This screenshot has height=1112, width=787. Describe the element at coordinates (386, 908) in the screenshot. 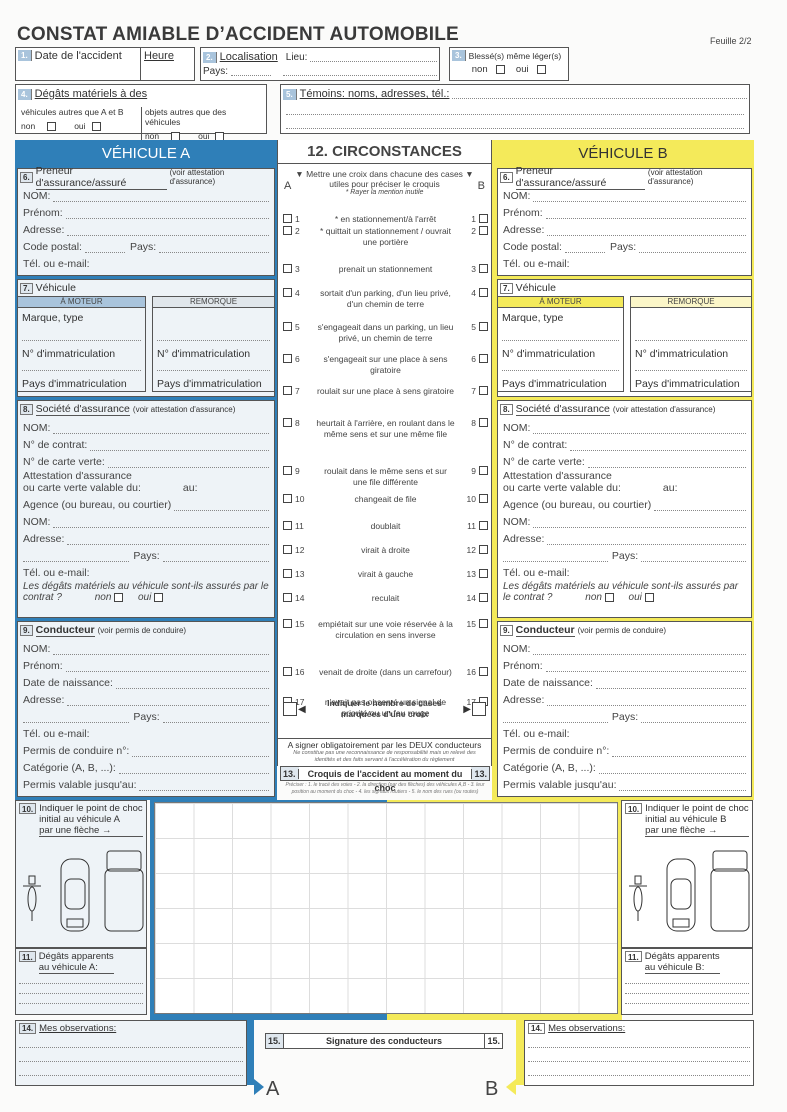

I see `sketch-area` at that location.